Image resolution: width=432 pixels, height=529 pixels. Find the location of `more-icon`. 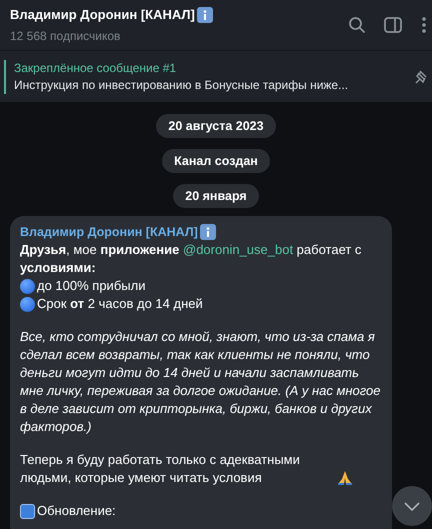

more-icon is located at coordinates (424, 25).